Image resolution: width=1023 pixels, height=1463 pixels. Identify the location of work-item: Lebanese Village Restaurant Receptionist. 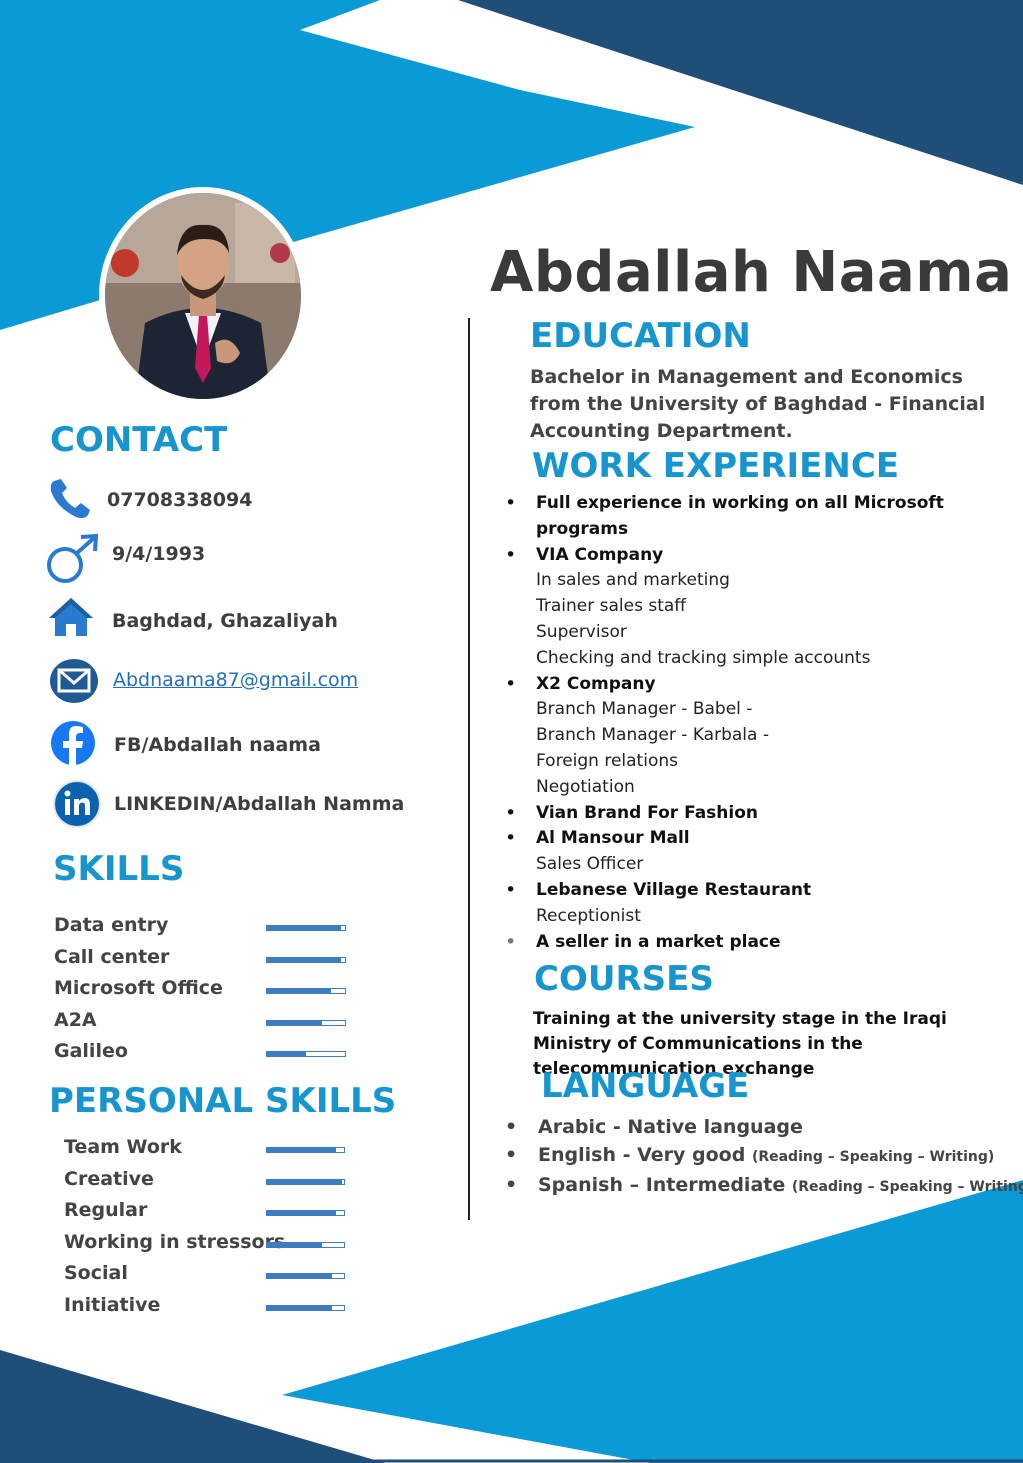
(755, 904).